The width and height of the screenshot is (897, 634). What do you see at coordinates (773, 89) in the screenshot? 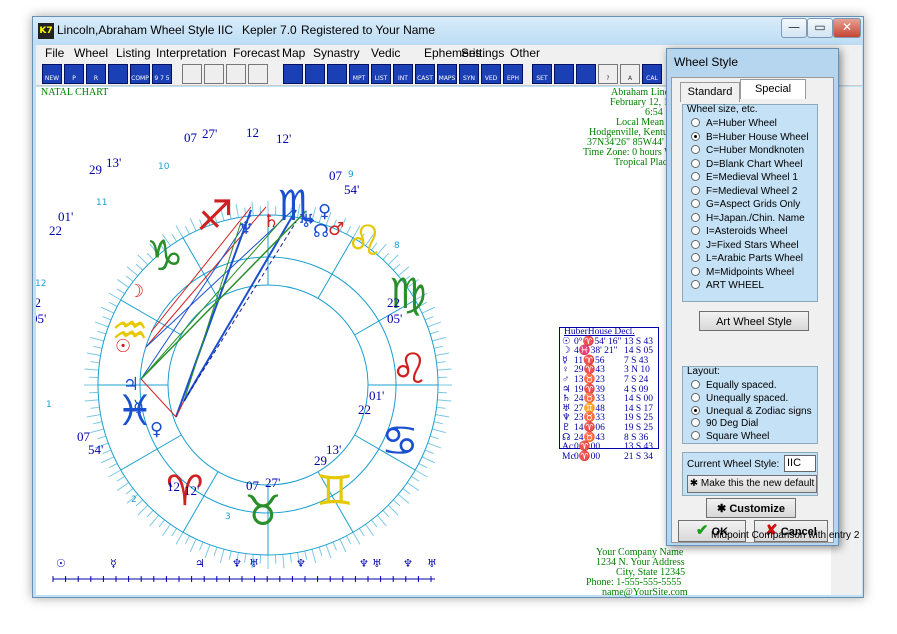
I see `tab-special: Special` at bounding box center [773, 89].